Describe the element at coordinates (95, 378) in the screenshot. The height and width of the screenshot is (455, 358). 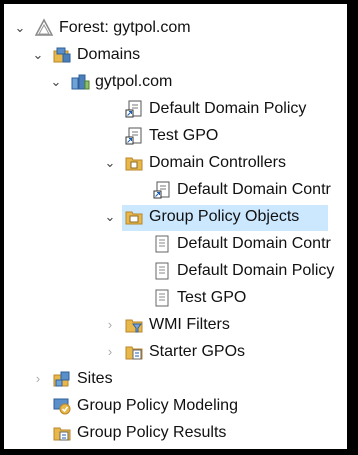
I see `tree-node-sites-label: Sites` at that location.